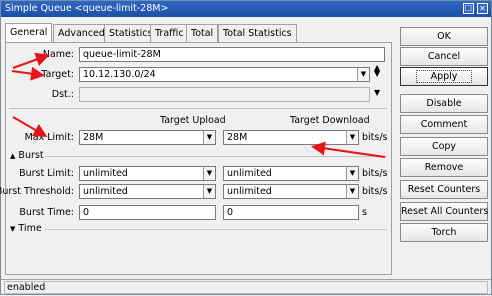  What do you see at coordinates (444, 124) in the screenshot?
I see `comment-button: Comment` at bounding box center [444, 124].